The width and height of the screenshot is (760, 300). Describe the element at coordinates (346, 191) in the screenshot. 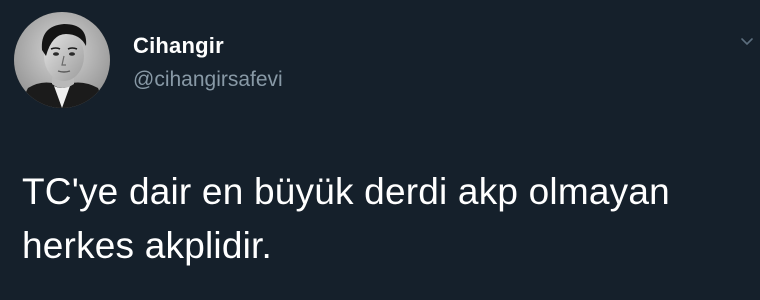

I see `tweet-text-line: TC'ye dair en büyük derdi akp olmayan` at that location.